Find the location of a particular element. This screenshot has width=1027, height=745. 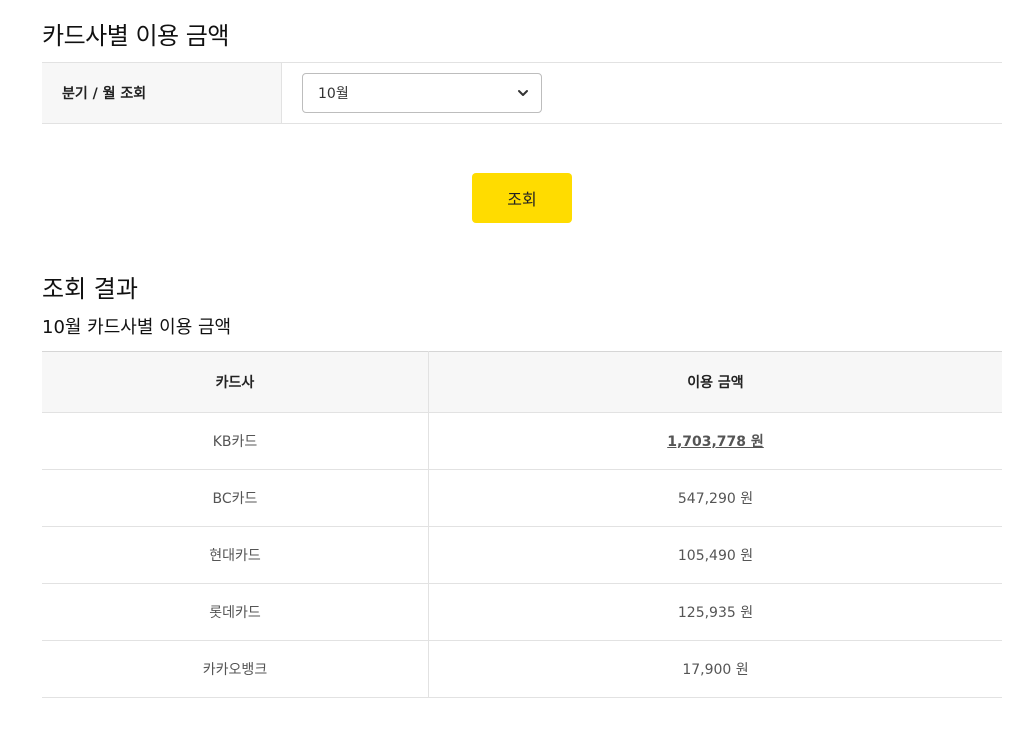

month-select-value: 10월 is located at coordinates (333, 94).